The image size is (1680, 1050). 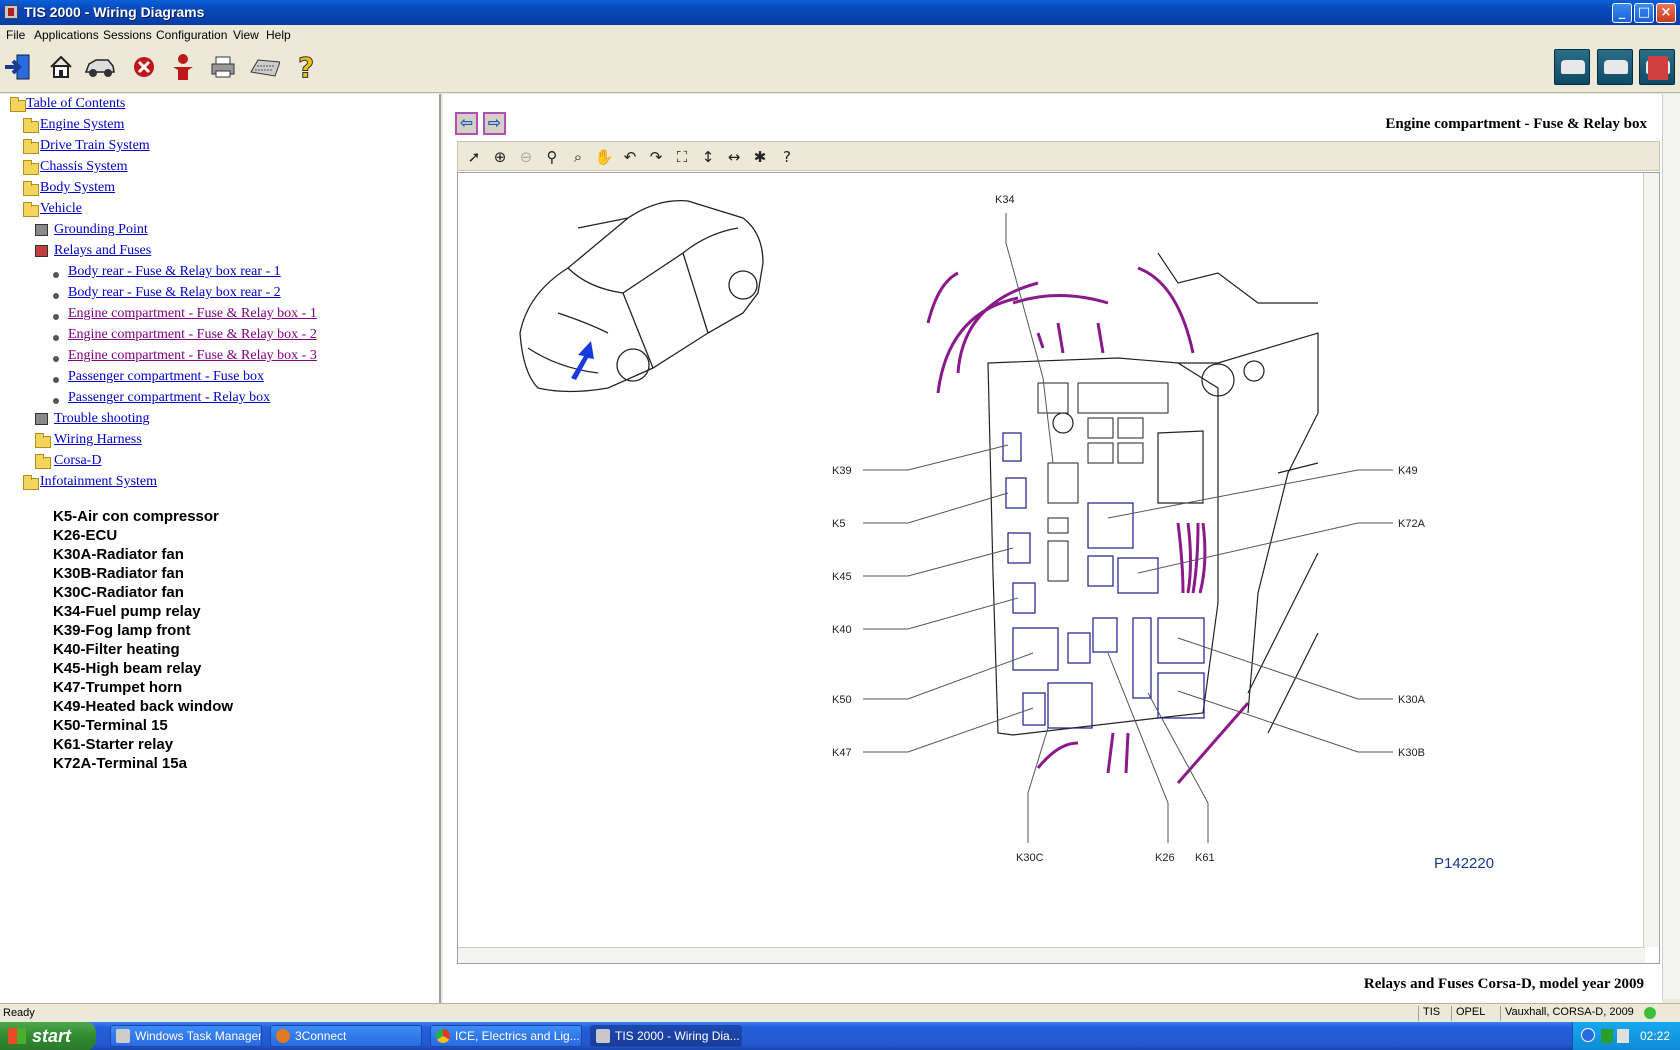 I want to click on exit-icon, so click(x=18, y=67).